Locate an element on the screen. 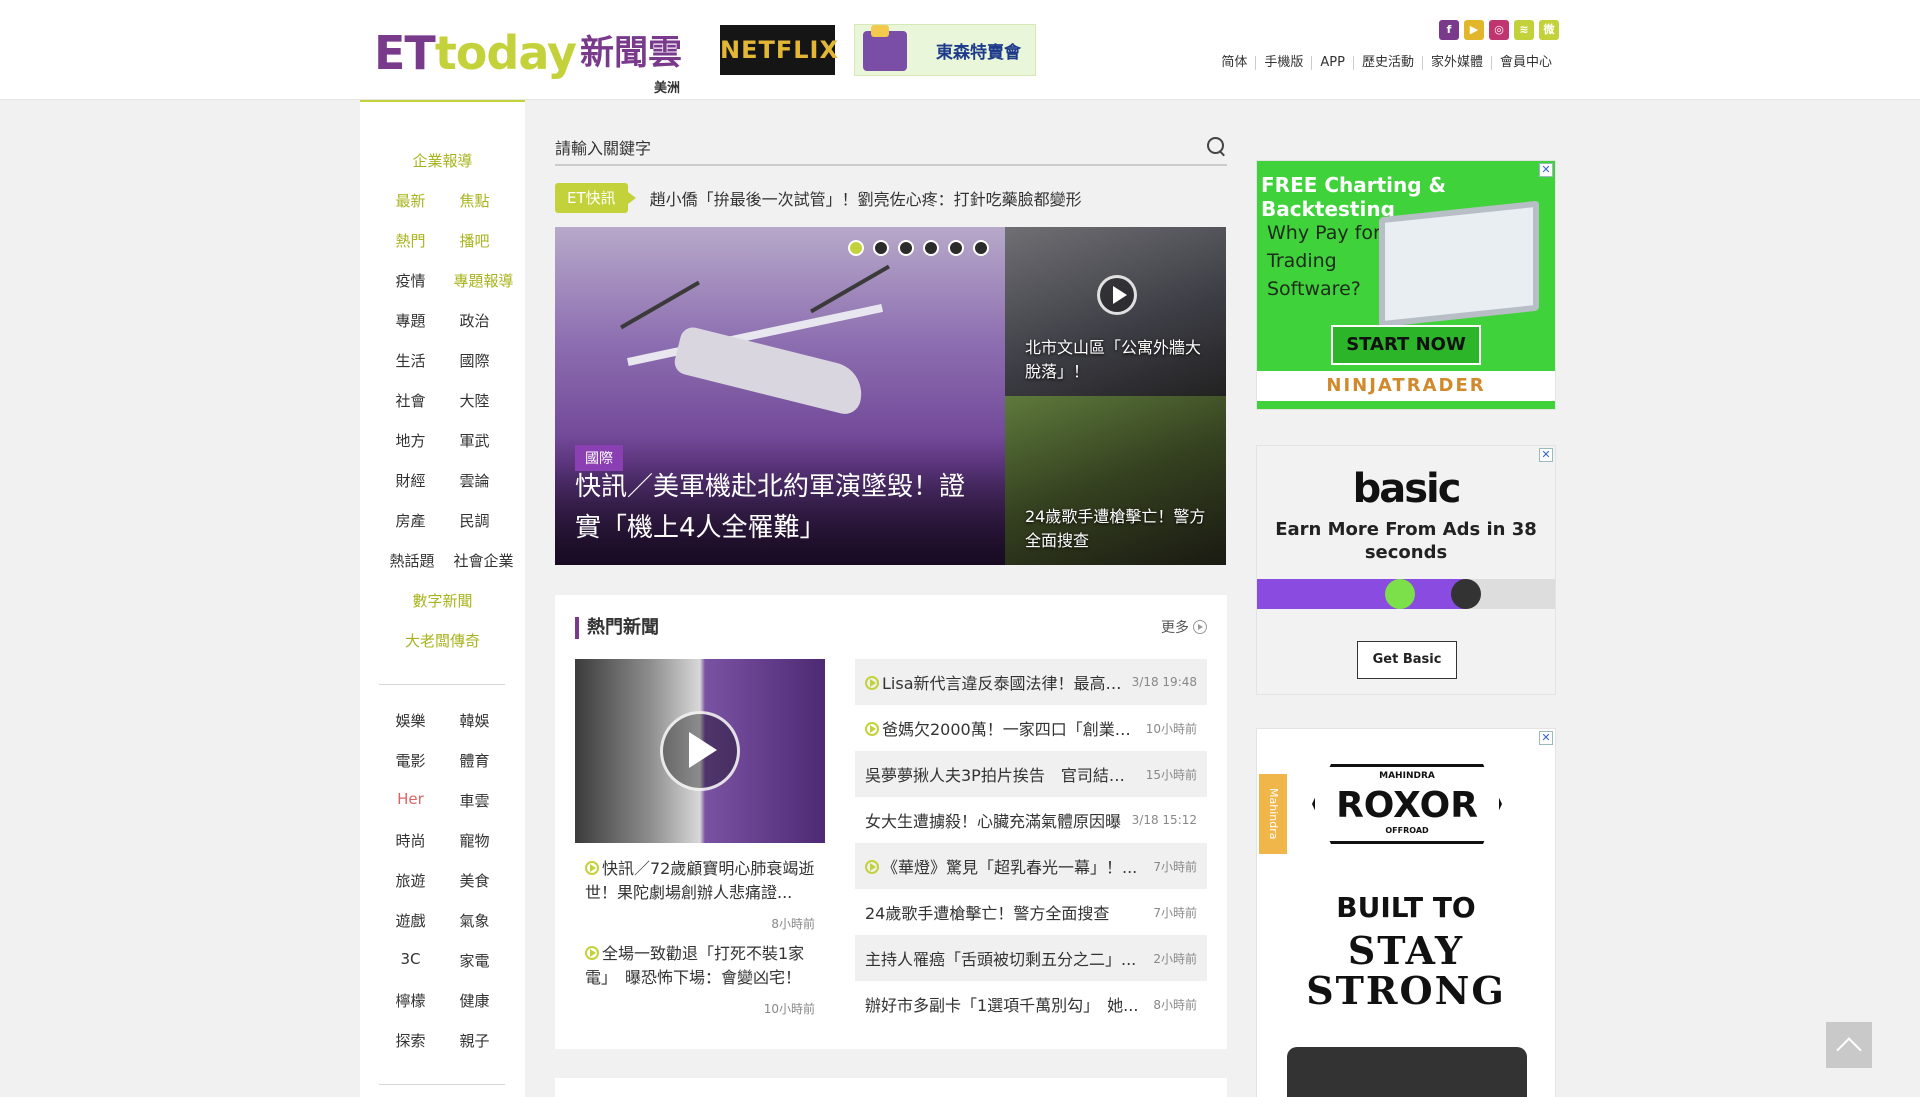 The image size is (1920, 1097). sidebar-item: 遊戲 is located at coordinates (411, 920).